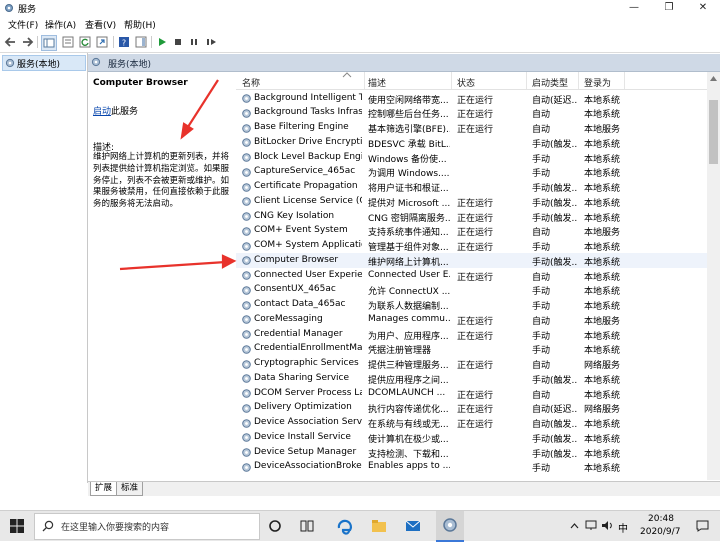 The image size is (720, 542). Describe the element at coordinates (100, 24) in the screenshot. I see `menu-view: 查看(V)` at that location.